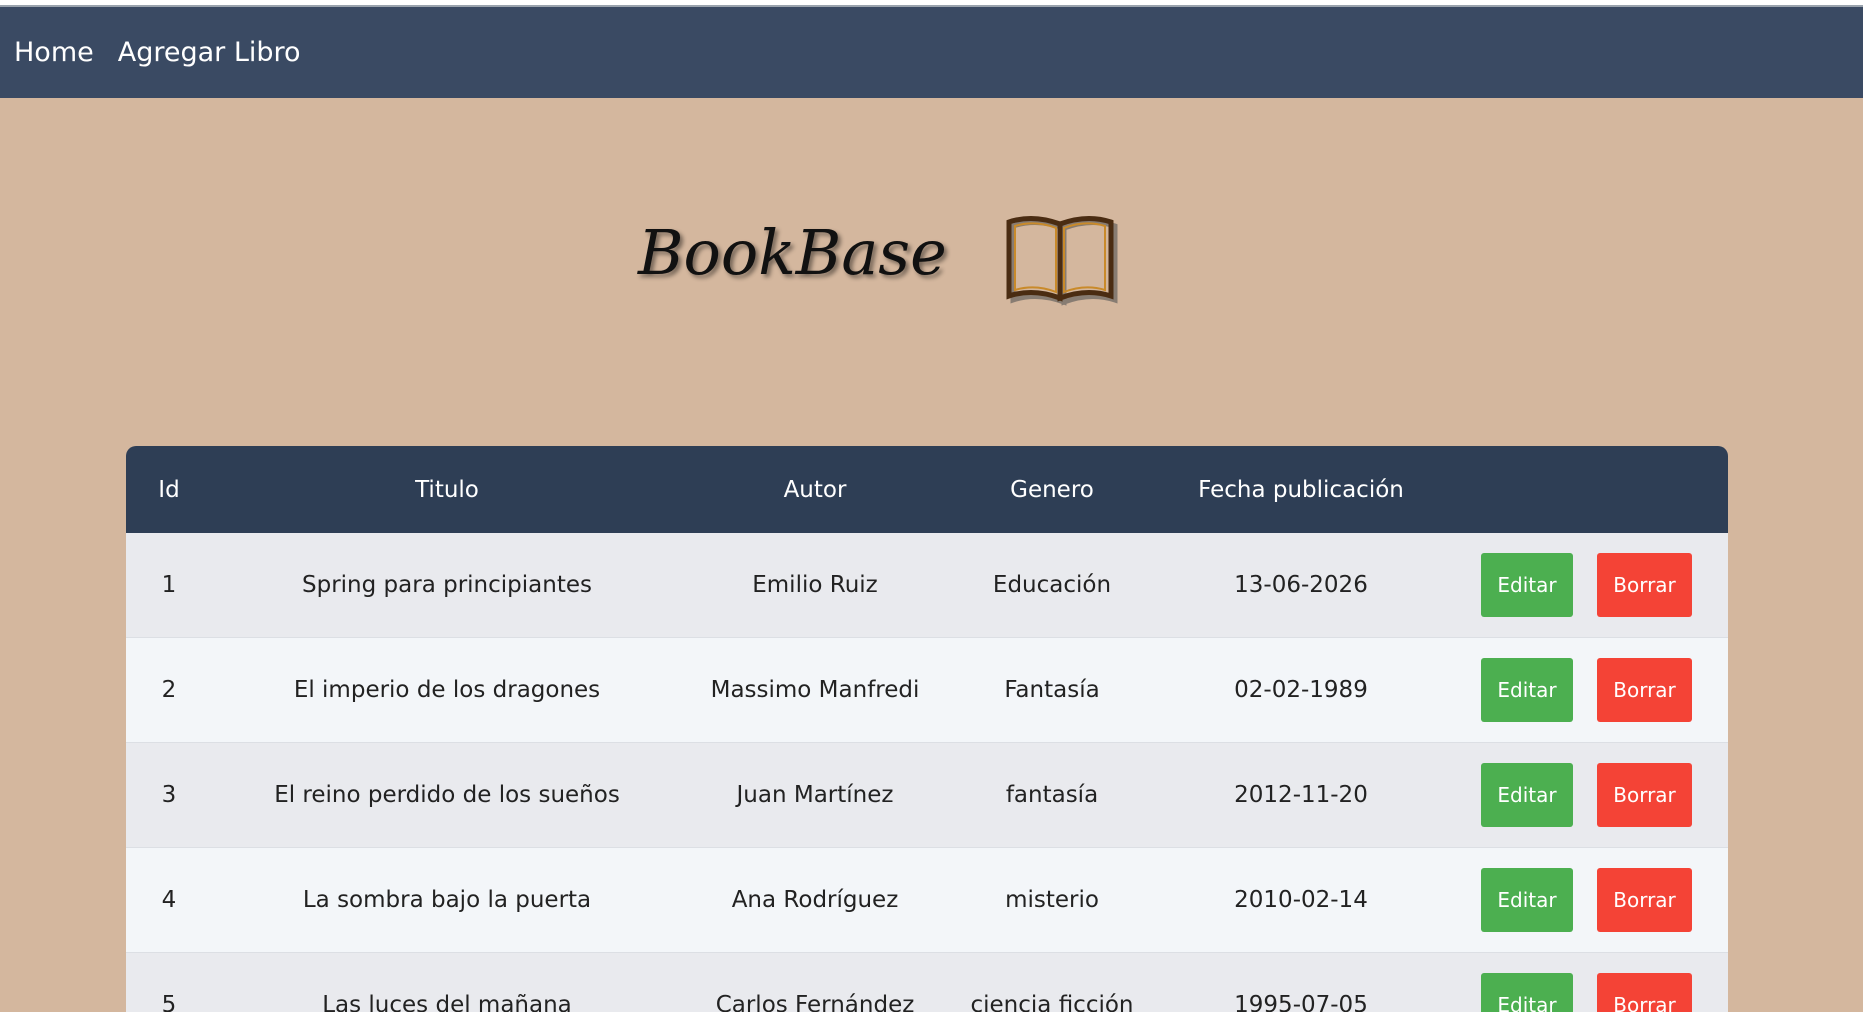  Describe the element at coordinates (447, 795) in the screenshot. I see `cell-title: El reino perdido de los sueños` at that location.